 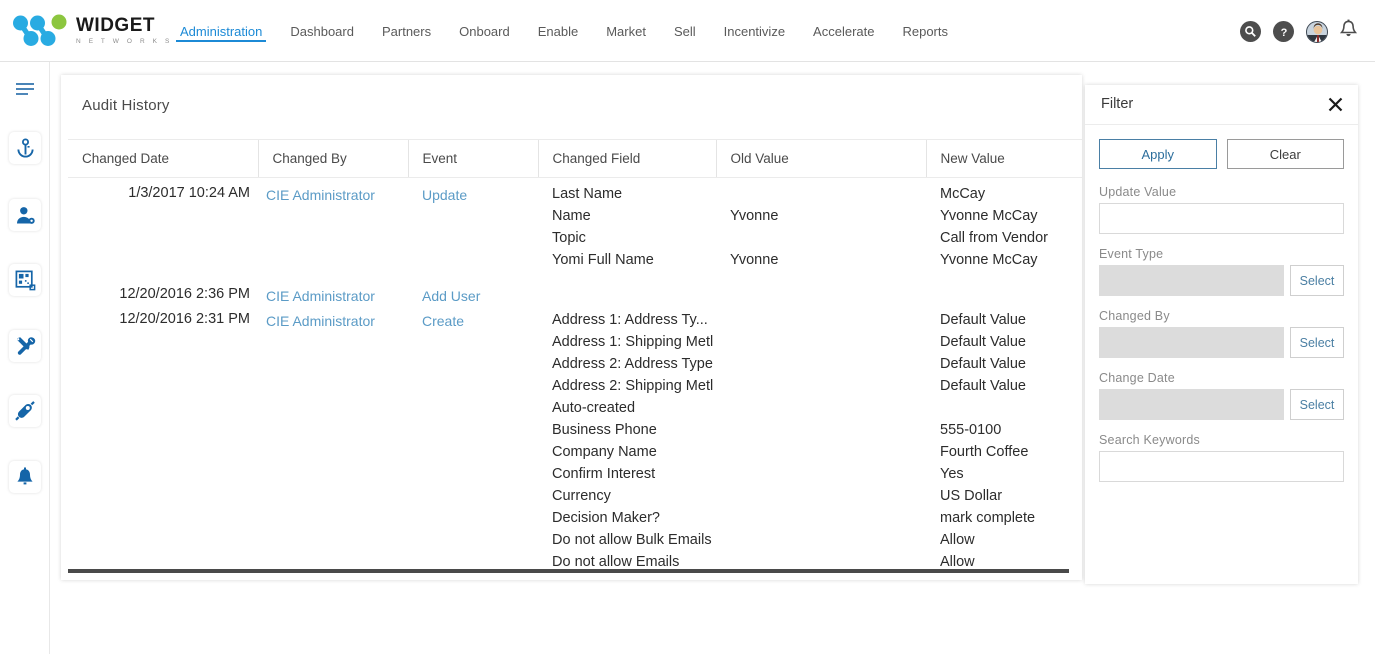 I want to click on column-header-new-value: New Value, so click(x=1003, y=158).